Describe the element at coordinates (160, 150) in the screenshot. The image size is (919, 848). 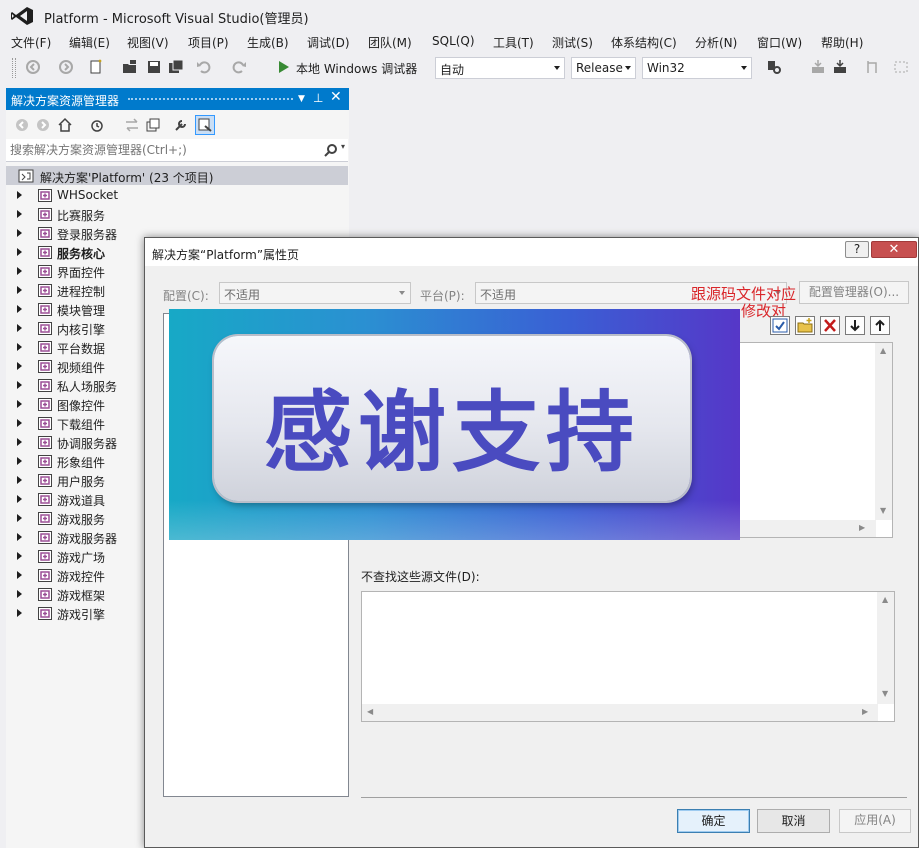
I see `solution-search-input` at that location.